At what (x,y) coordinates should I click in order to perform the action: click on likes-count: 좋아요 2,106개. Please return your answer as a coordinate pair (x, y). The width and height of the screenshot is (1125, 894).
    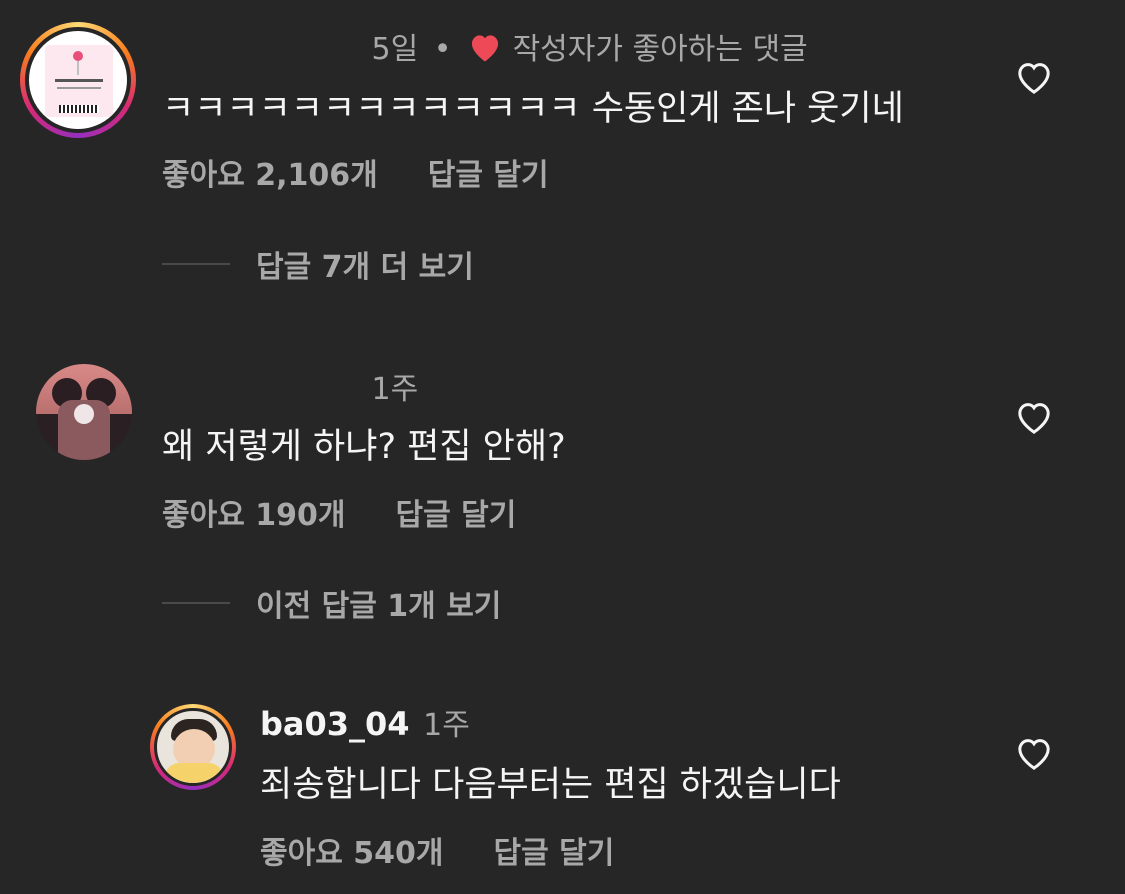
    Looking at the image, I should click on (270, 175).